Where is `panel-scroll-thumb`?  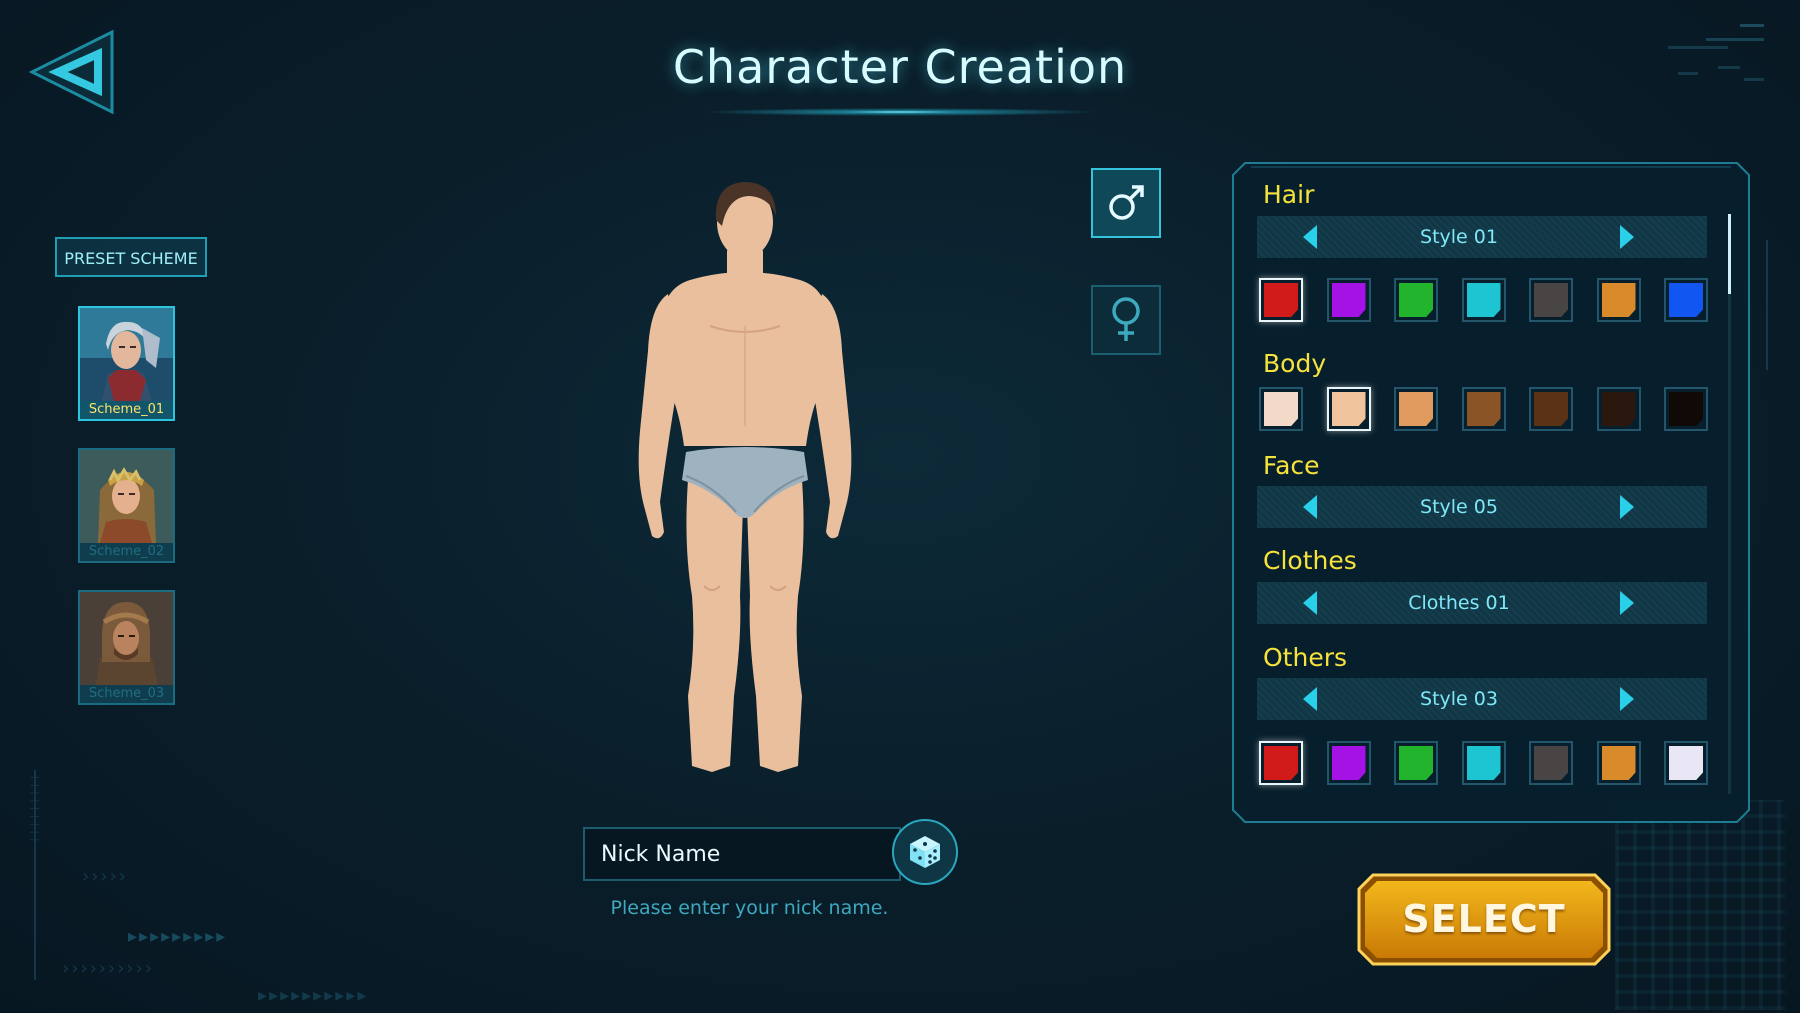 panel-scroll-thumb is located at coordinates (1729, 254).